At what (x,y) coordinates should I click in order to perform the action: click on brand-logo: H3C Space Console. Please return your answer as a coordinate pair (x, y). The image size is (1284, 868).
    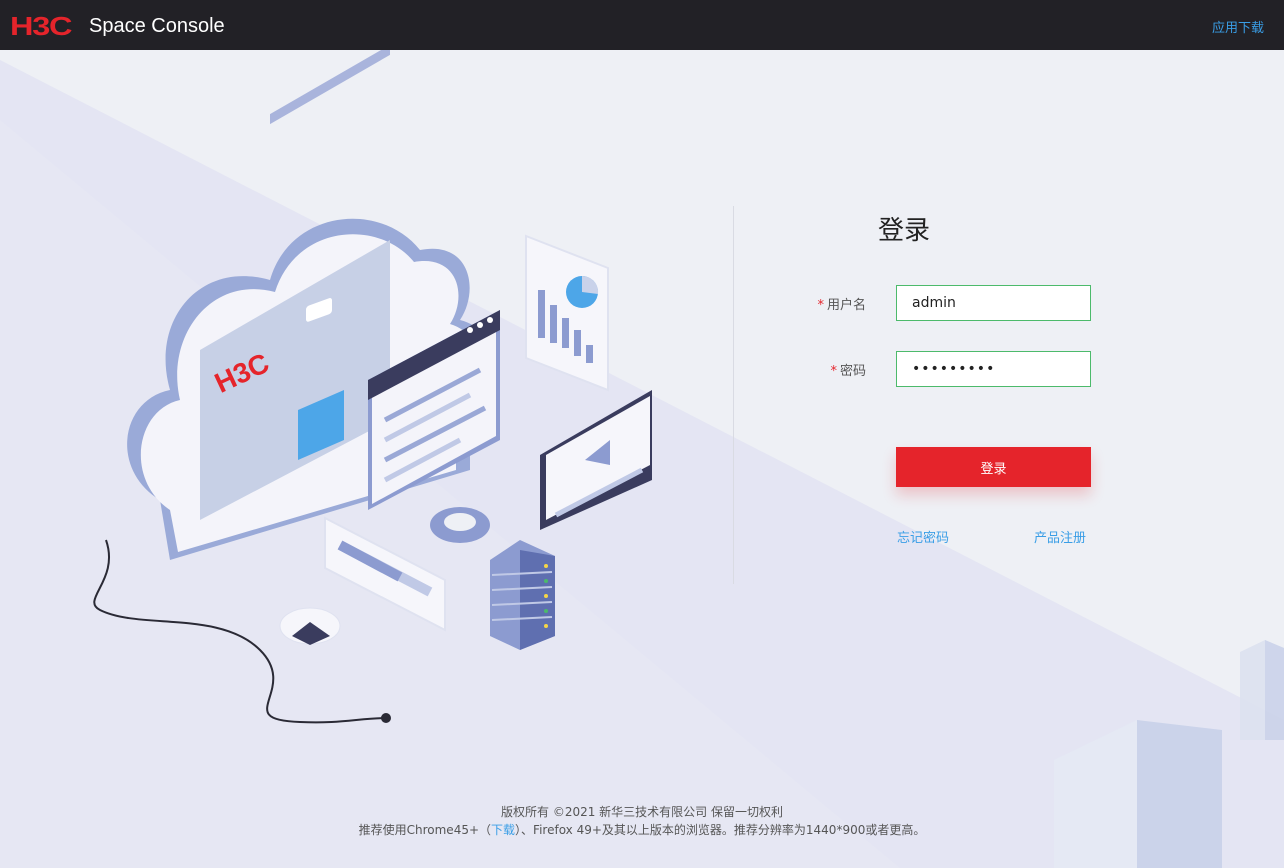
    Looking at the image, I should click on (117, 26).